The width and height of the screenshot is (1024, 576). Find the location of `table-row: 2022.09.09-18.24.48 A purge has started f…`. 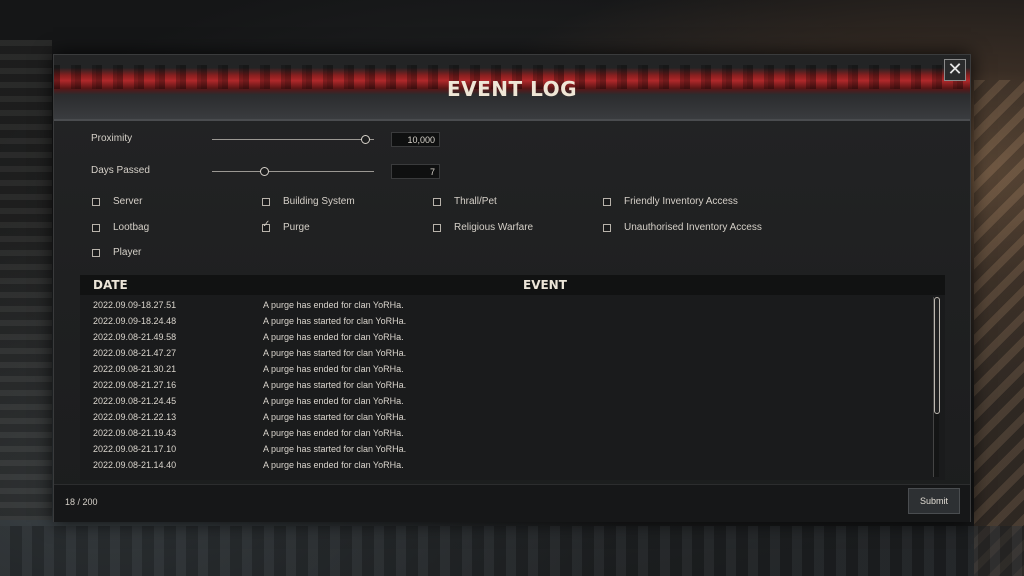

table-row: 2022.09.09-18.24.48 A purge has started f… is located at coordinates (505, 321).